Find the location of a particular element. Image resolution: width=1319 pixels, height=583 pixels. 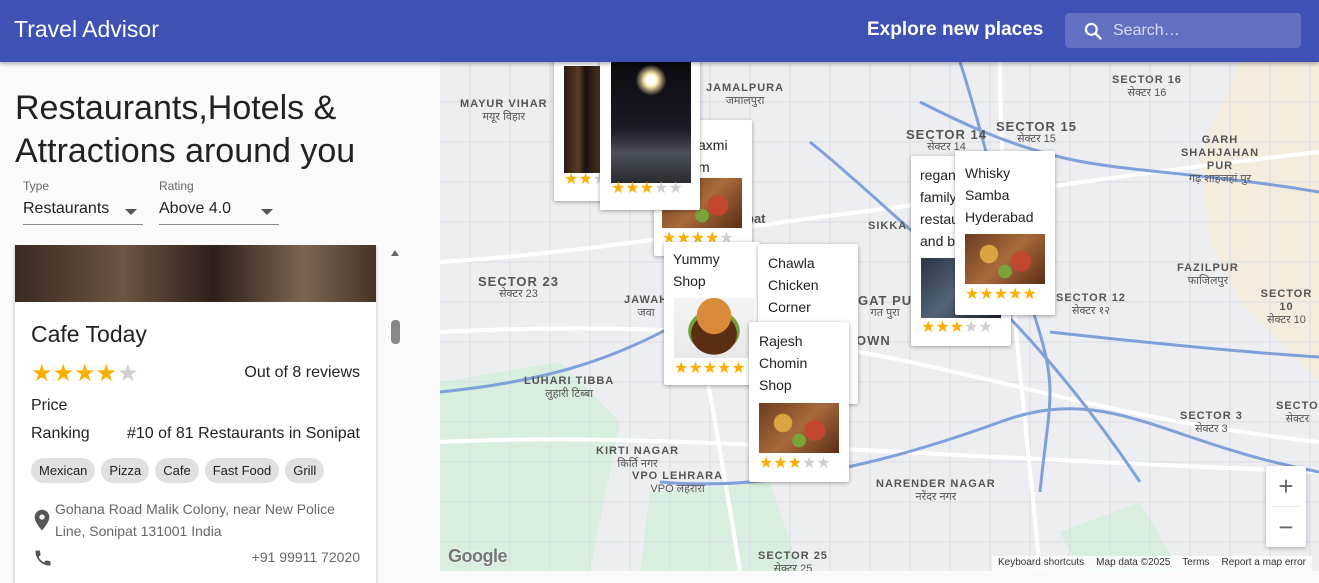

area-label: SECTOR 12 सेक्टर १२ is located at coordinates (1091, 304).